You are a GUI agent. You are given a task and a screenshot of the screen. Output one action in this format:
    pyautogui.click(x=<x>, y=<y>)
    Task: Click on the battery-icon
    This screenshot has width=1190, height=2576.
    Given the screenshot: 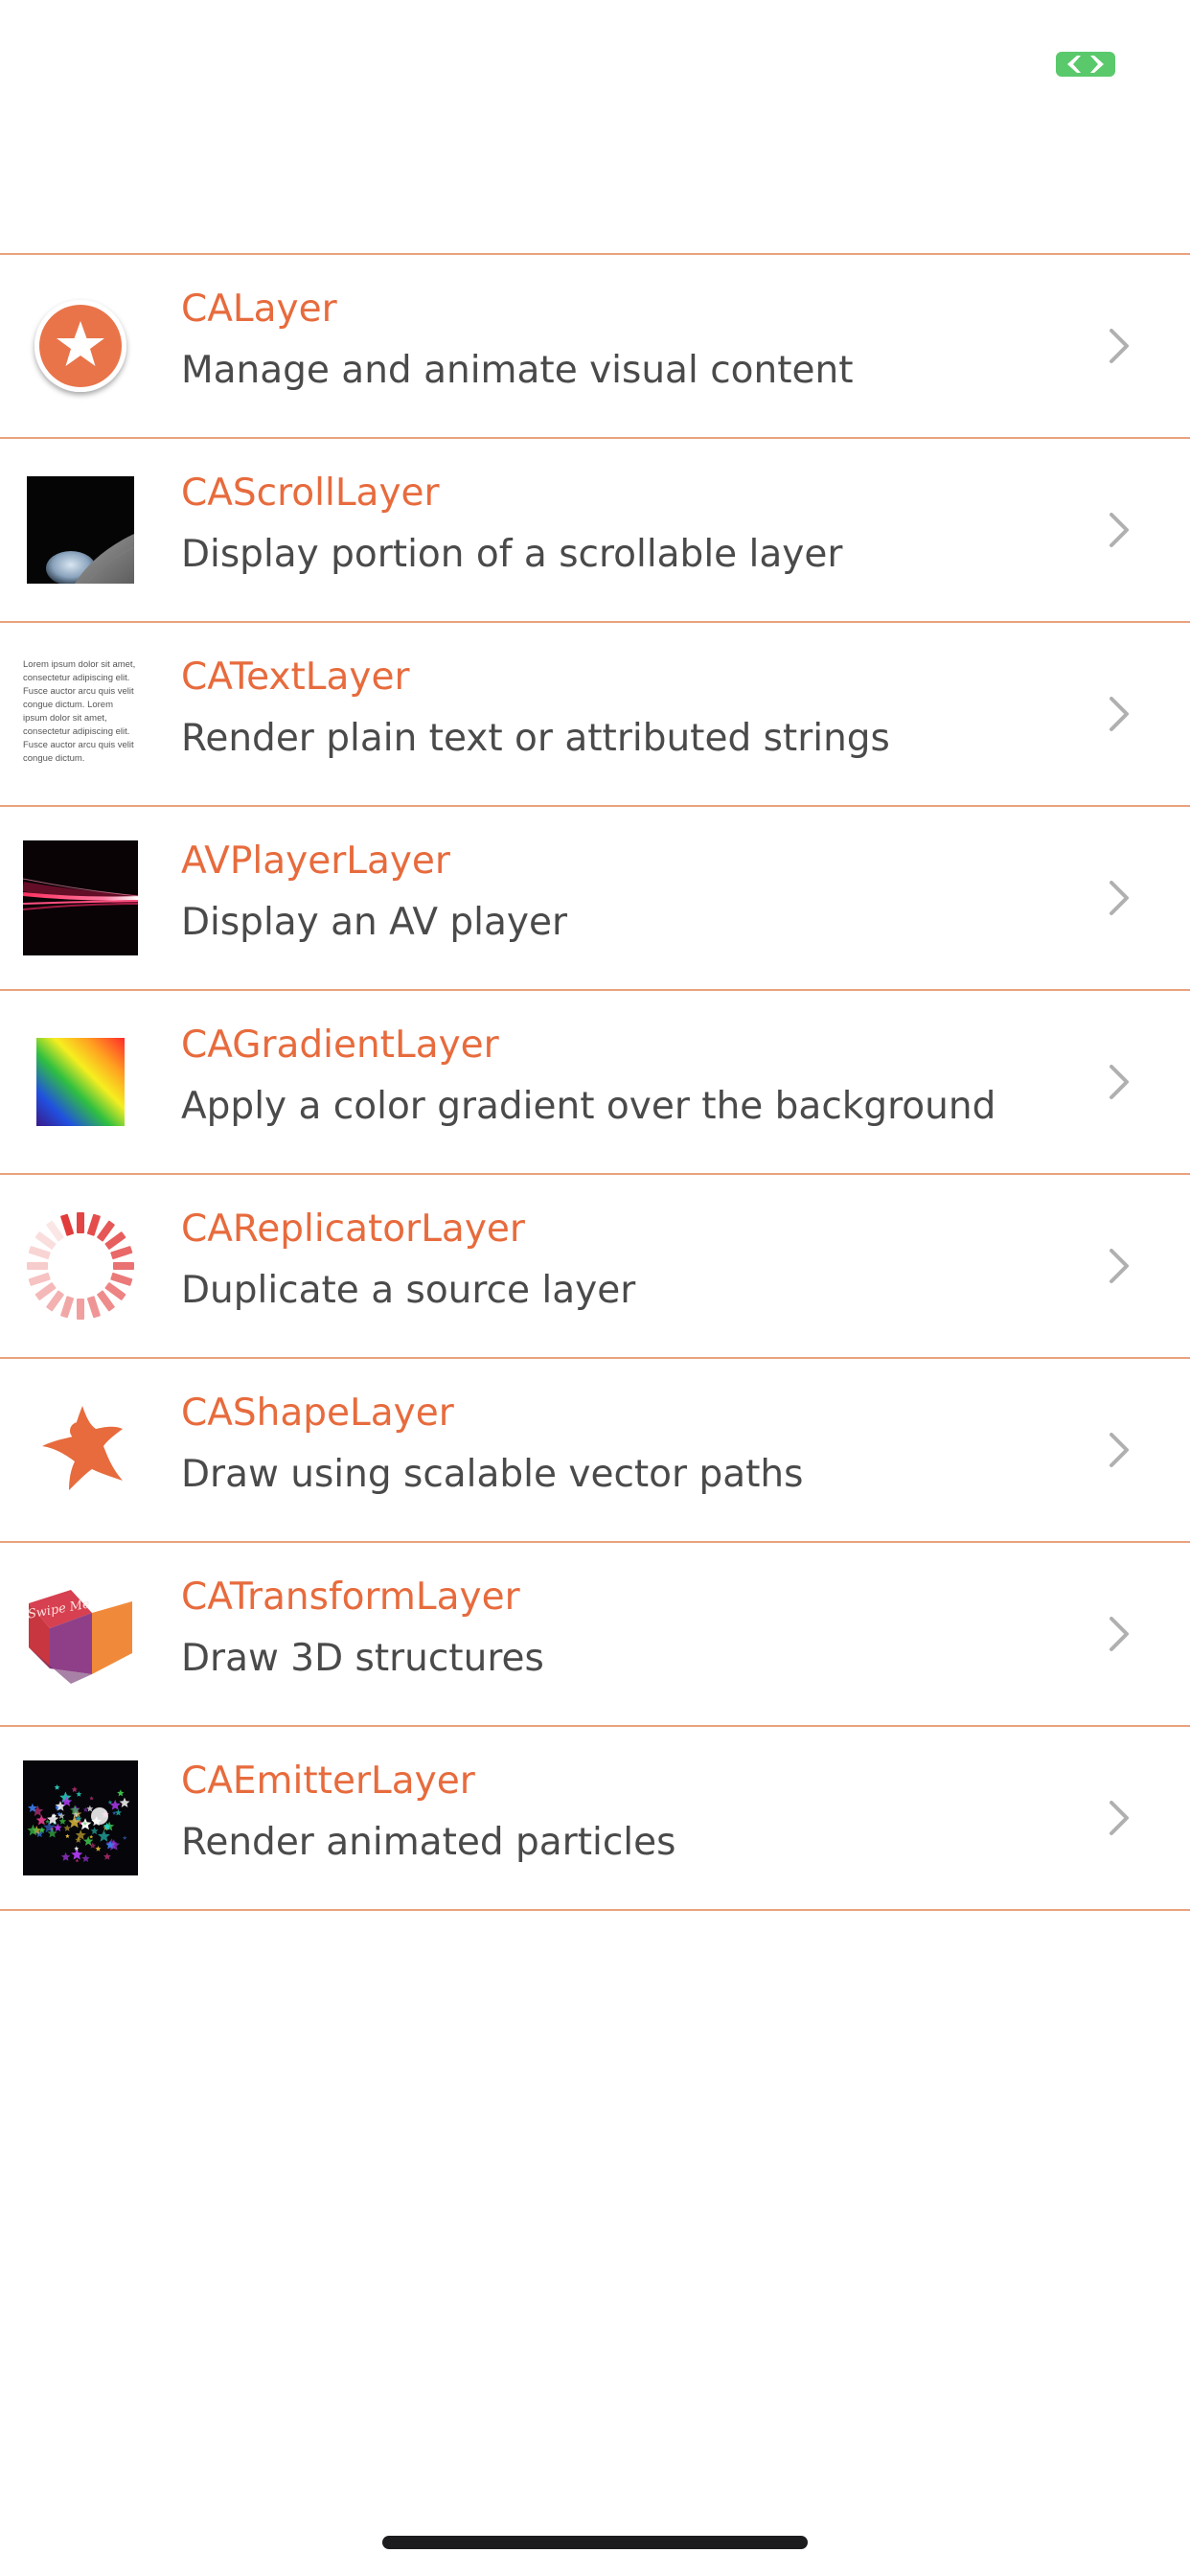 What is the action you would take?
    pyautogui.click(x=1085, y=64)
    